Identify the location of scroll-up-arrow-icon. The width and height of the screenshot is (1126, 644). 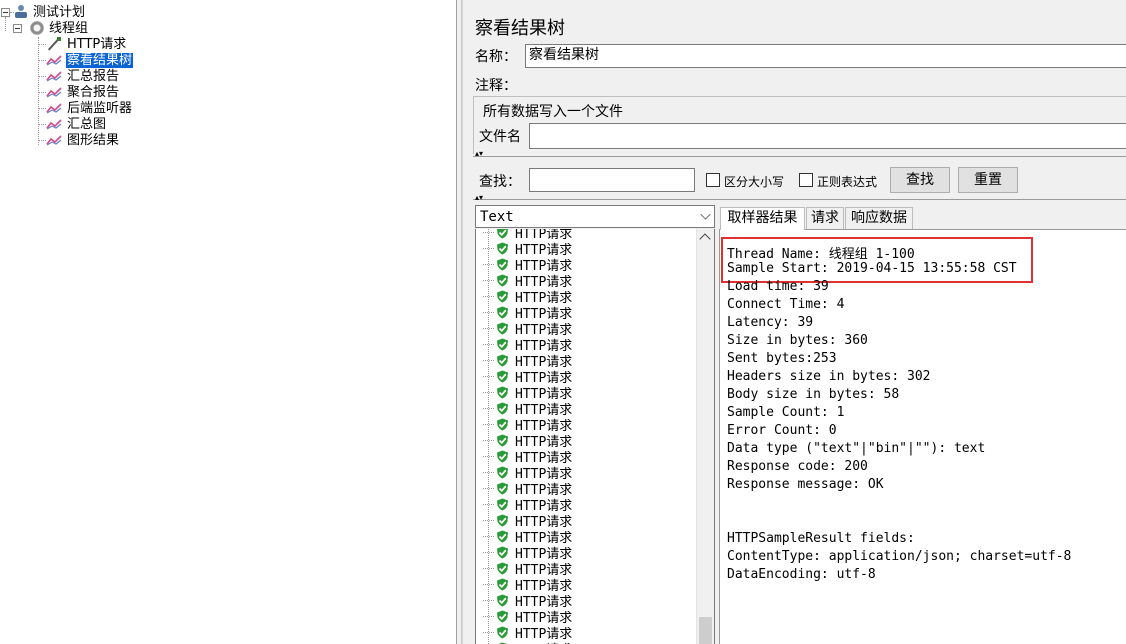
(705, 239).